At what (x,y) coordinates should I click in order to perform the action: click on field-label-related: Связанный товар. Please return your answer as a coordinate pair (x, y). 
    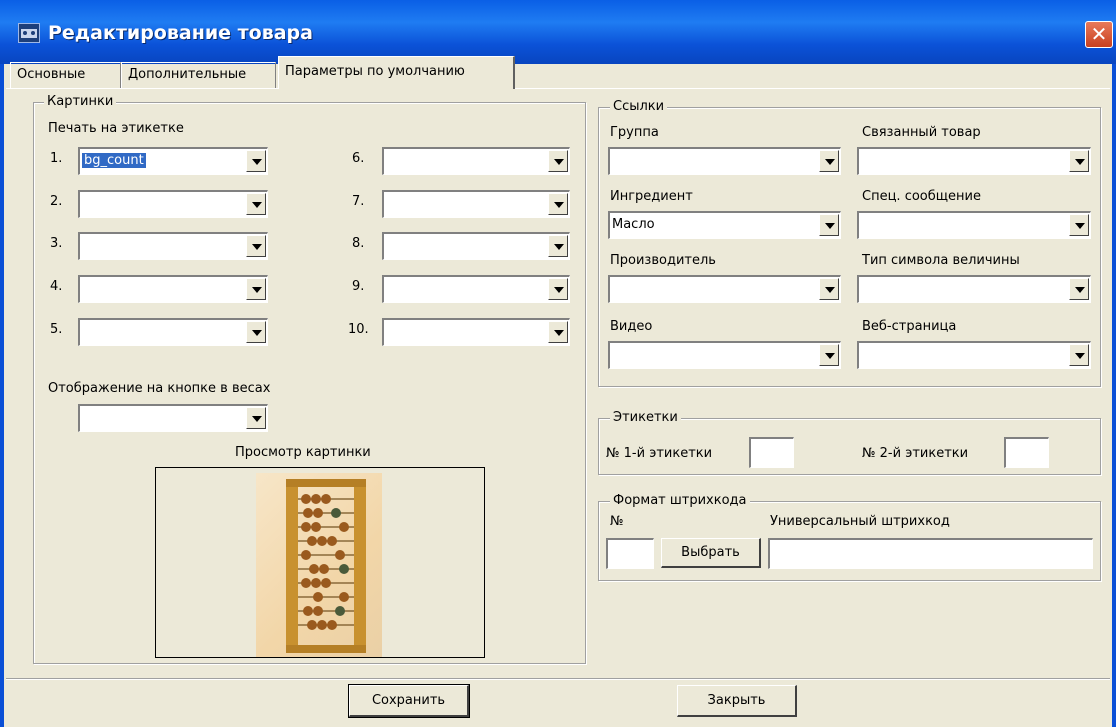
    Looking at the image, I should click on (921, 132).